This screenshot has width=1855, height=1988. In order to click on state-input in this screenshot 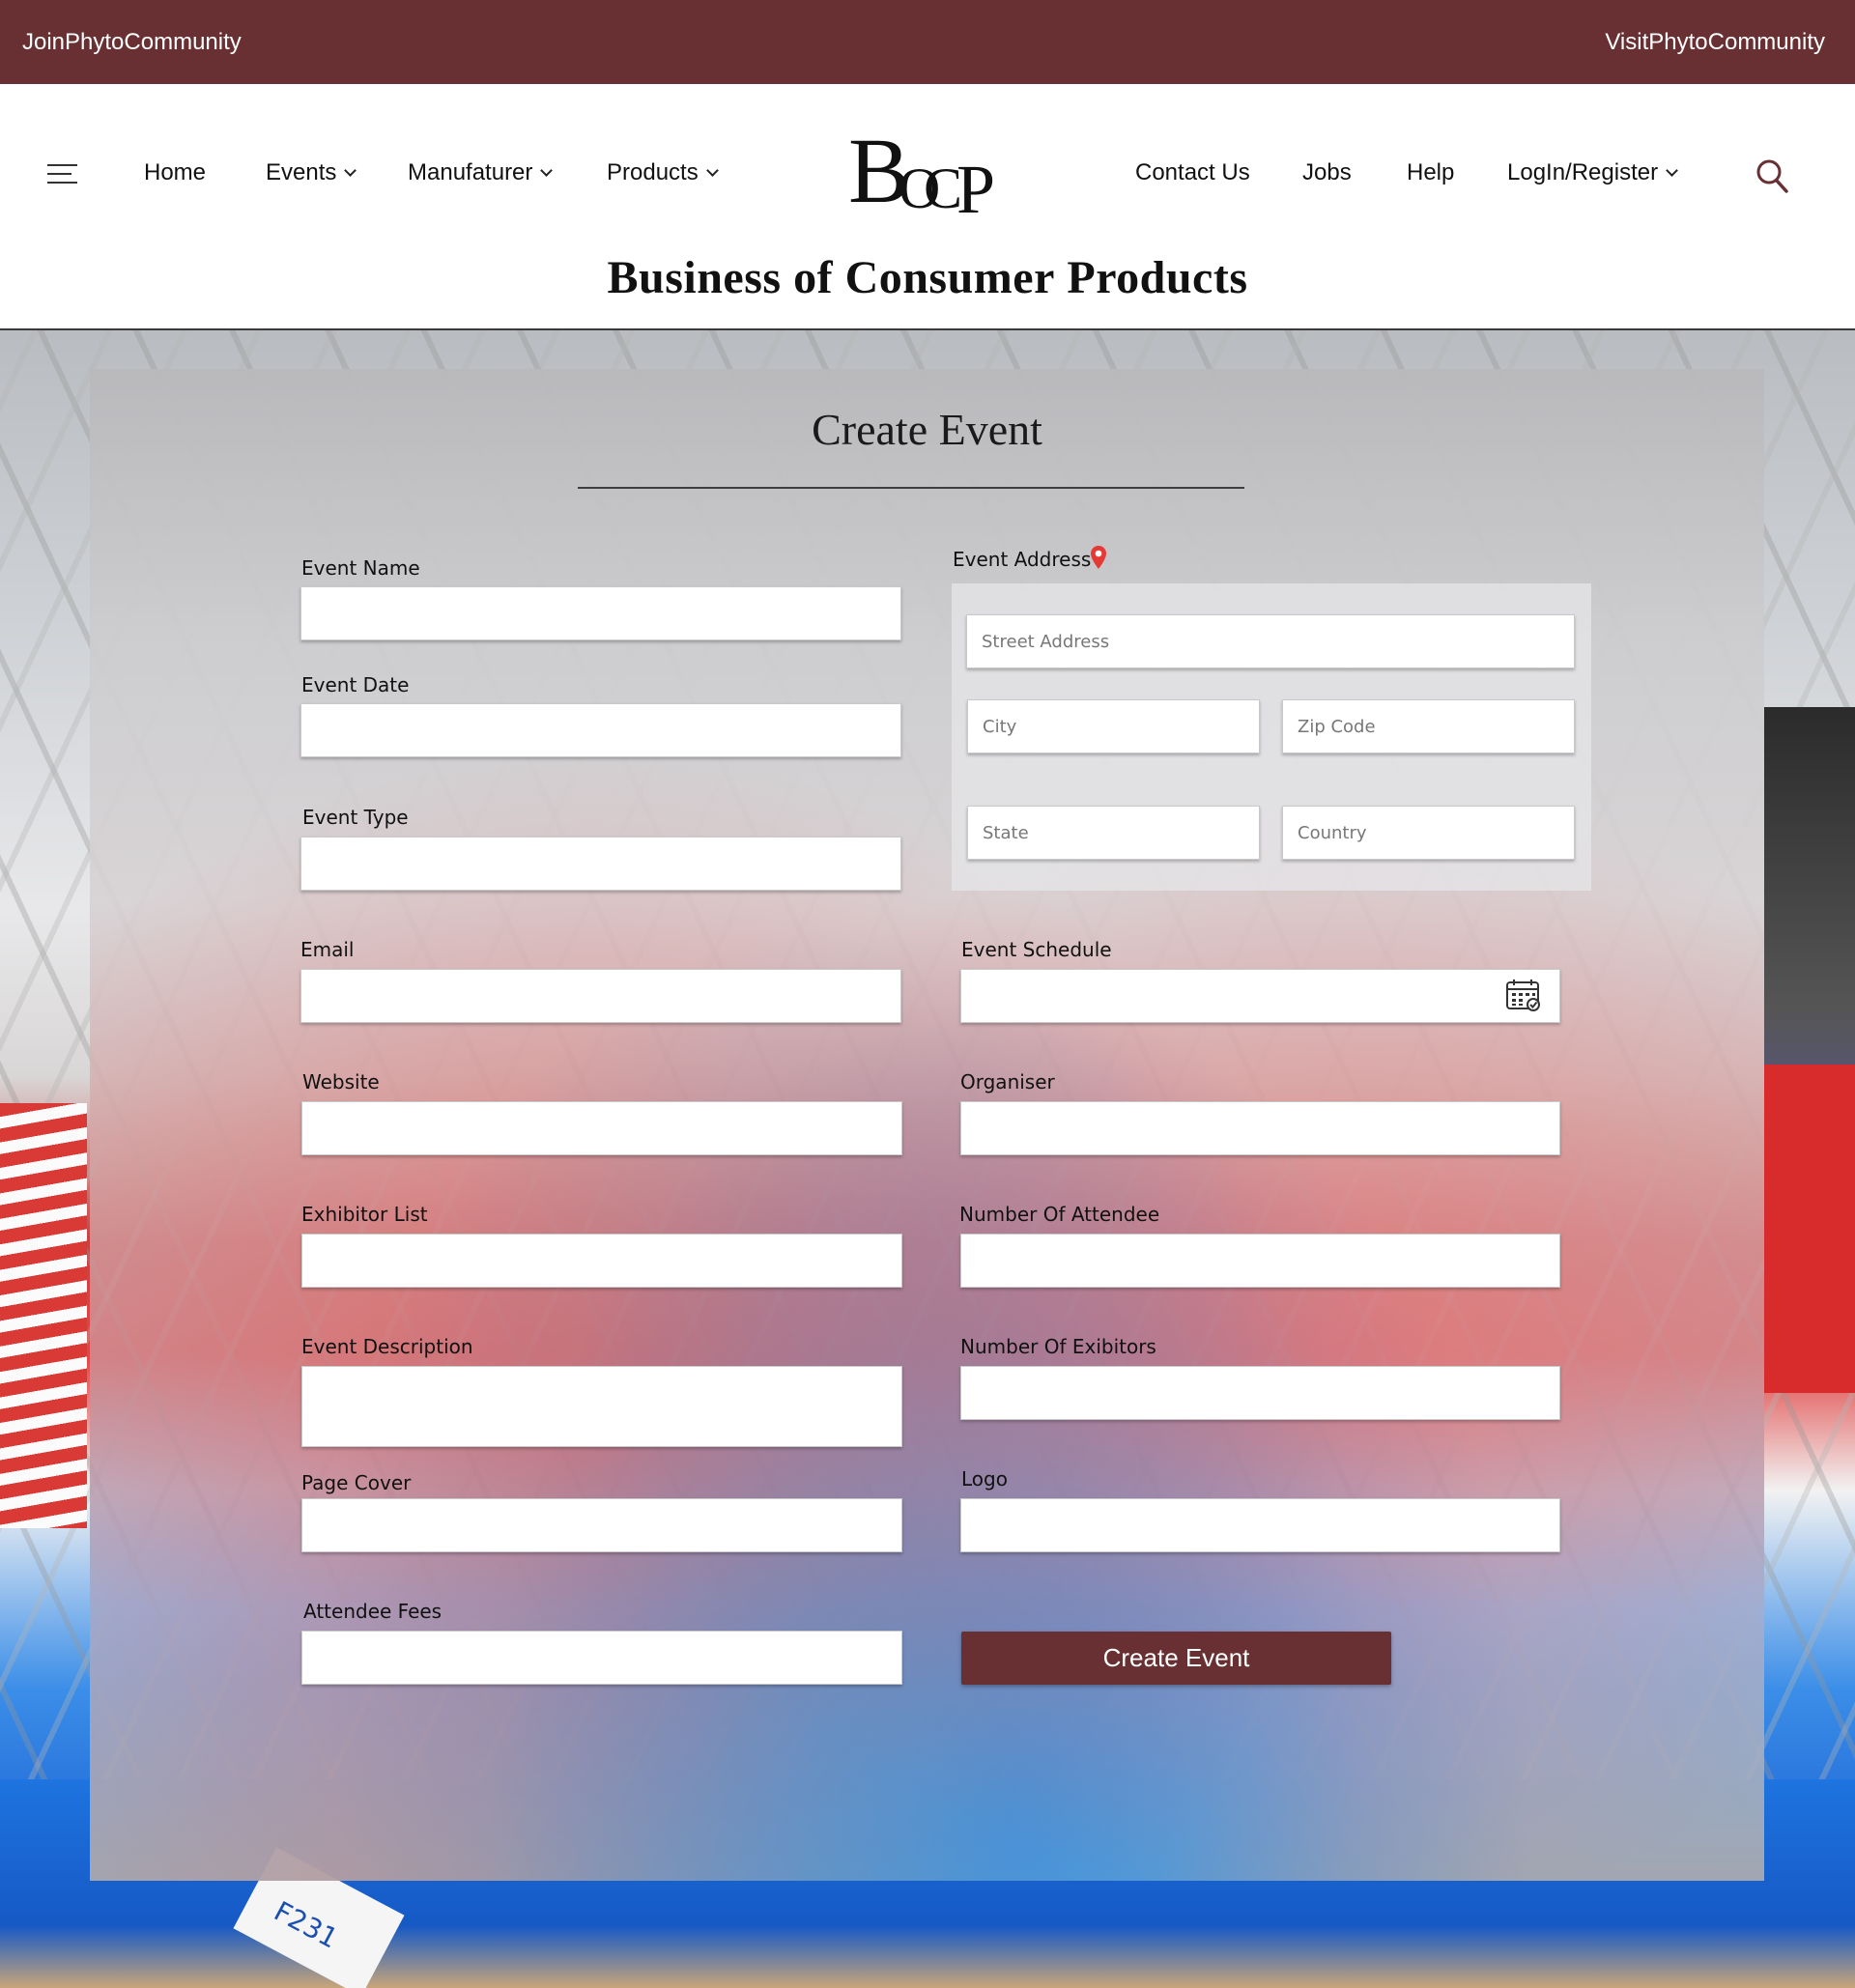, I will do `click(1114, 833)`.